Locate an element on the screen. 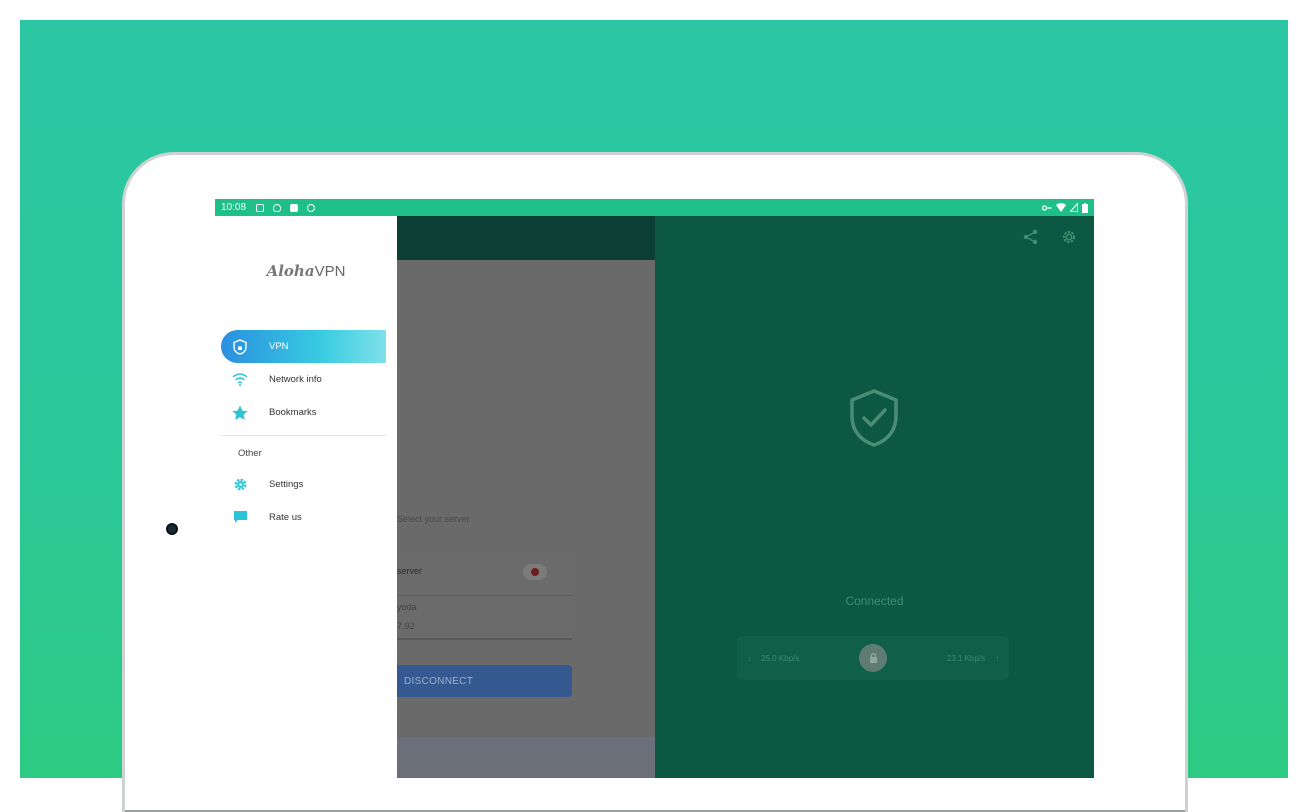  share-icon is located at coordinates (1031, 237).